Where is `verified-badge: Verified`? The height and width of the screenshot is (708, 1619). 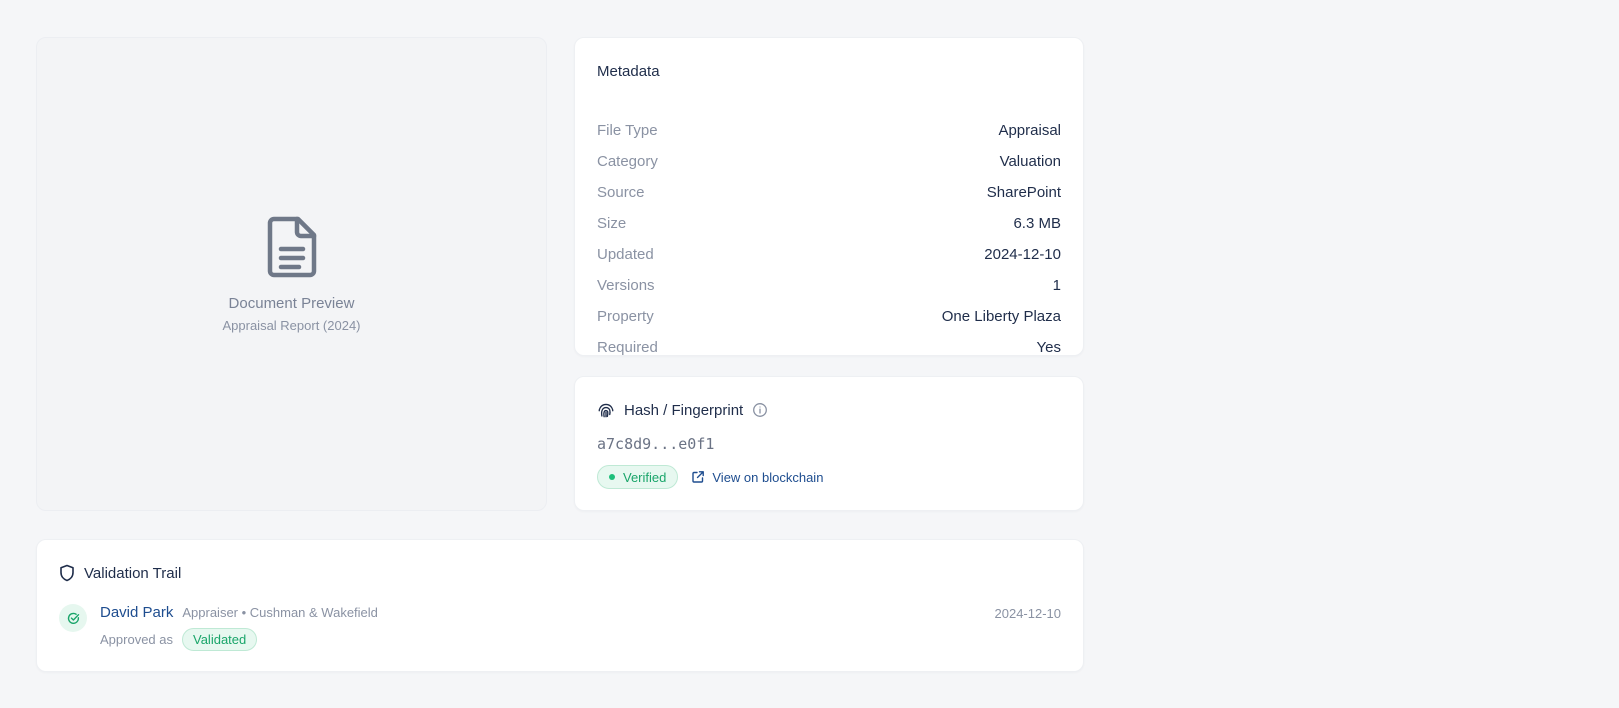
verified-badge: Verified is located at coordinates (638, 477).